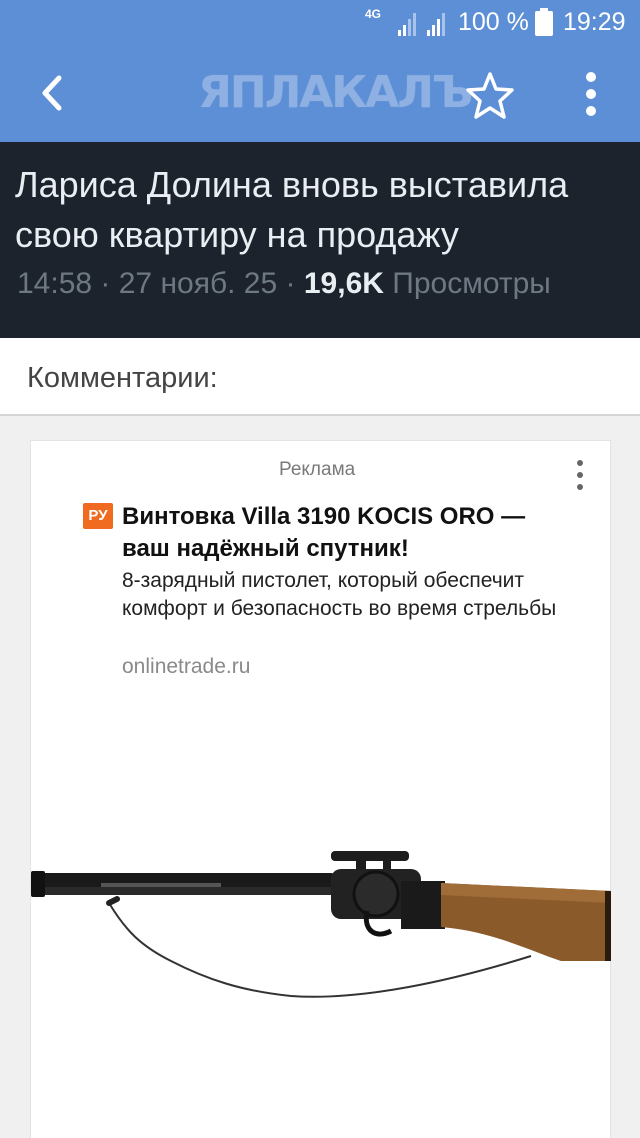  I want to click on comments-section-header: Комментарии:, so click(320, 377).